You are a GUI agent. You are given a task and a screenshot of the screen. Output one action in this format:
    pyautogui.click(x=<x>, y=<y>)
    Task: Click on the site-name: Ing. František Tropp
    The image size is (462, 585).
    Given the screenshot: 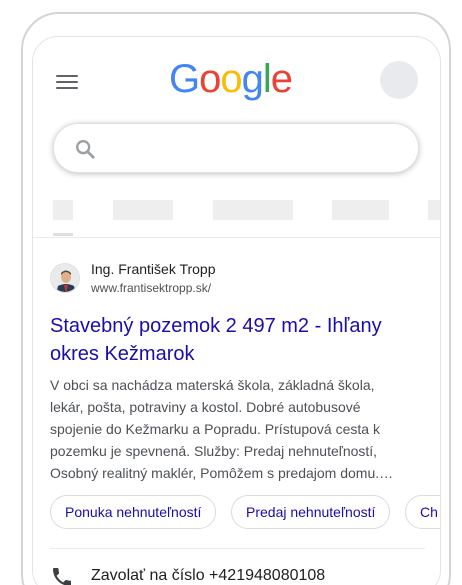 What is the action you would take?
    pyautogui.click(x=153, y=269)
    